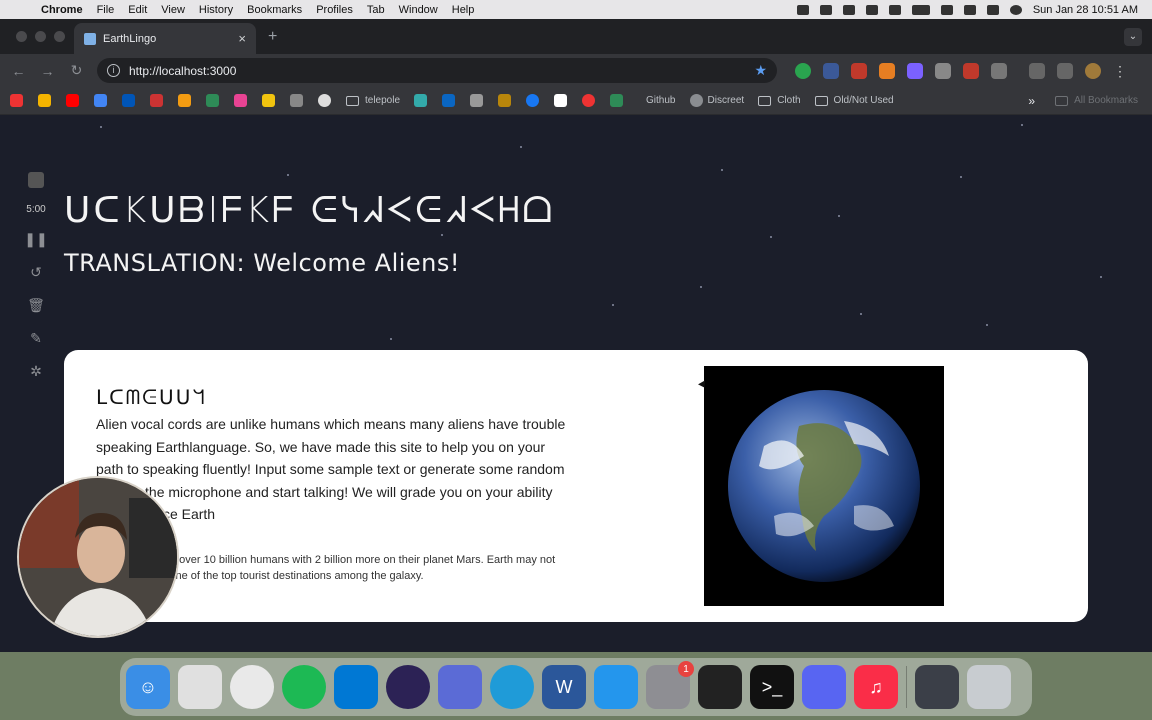 The image size is (1152, 720). Describe the element at coordinates (21, 36) in the screenshot. I see `close-window-button` at that location.